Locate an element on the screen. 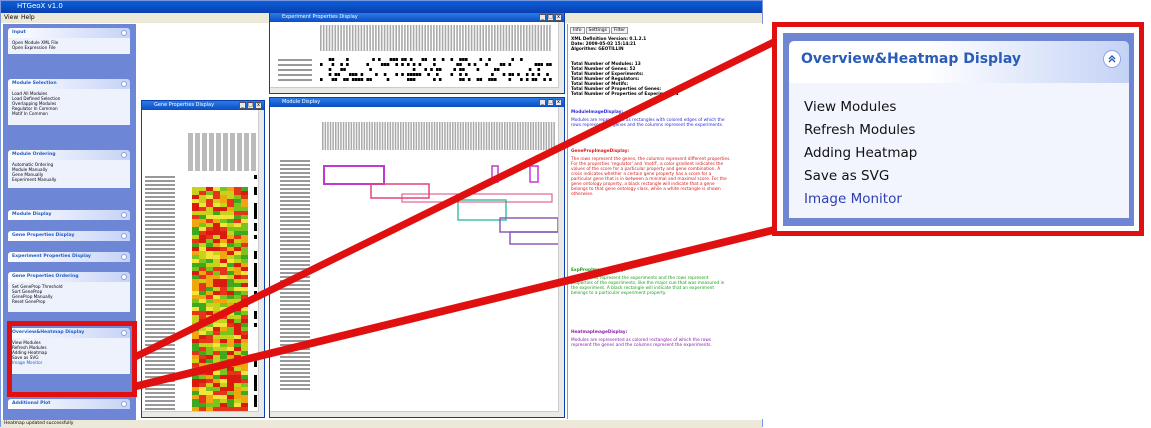 This screenshot has height=428, width=1151. refresh-modules-link: Refresh Modules is located at coordinates (860, 130).